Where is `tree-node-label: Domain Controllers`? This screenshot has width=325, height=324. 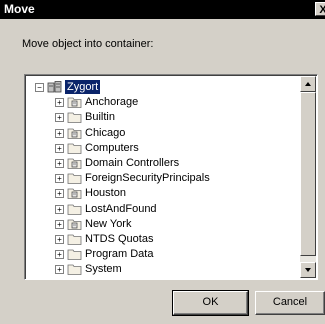
tree-node-label: Domain Controllers is located at coordinates (132, 163).